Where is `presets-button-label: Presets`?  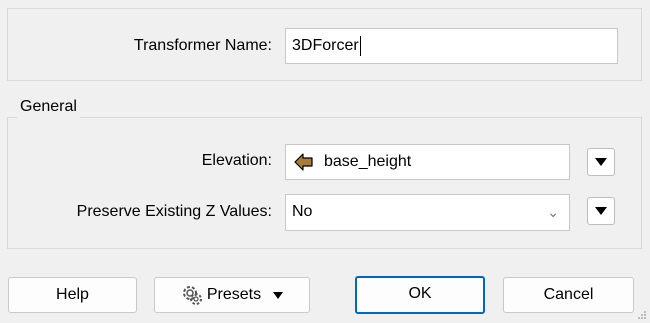 presets-button-label: Presets is located at coordinates (234, 294).